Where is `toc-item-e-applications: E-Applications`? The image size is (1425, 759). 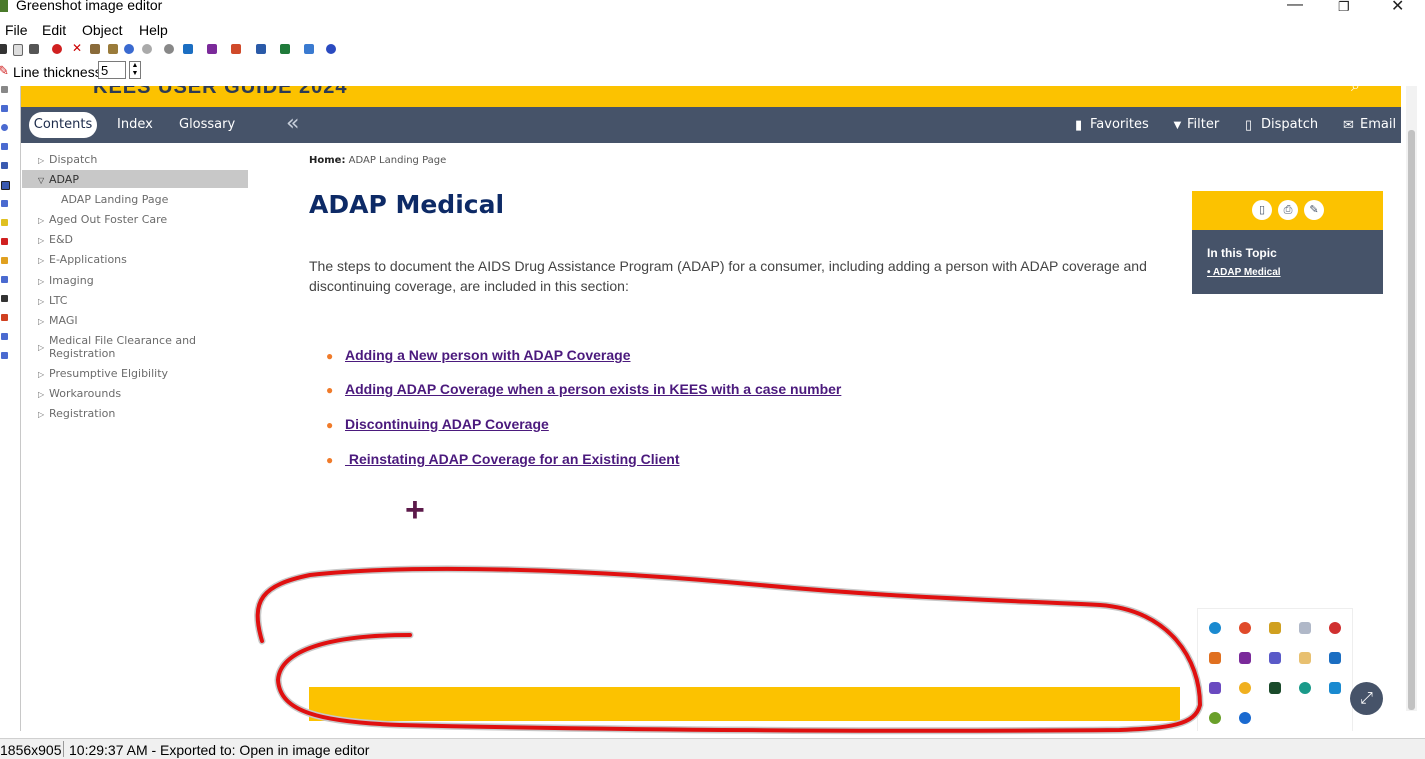
toc-item-e-applications: E-Applications is located at coordinates (88, 259).